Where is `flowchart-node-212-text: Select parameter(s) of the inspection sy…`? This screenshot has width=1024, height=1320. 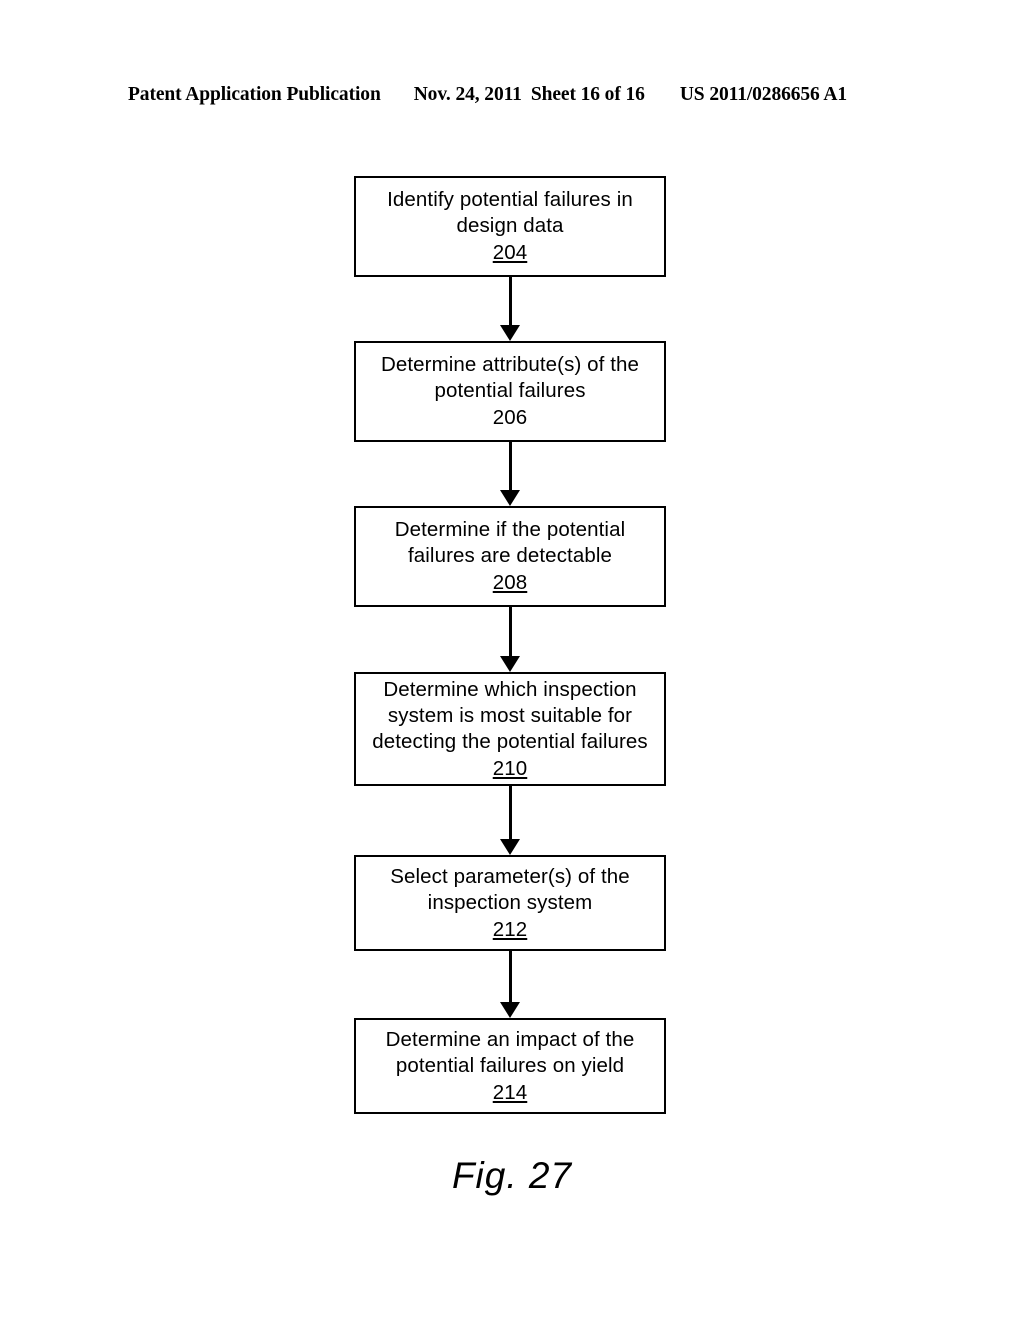 flowchart-node-212-text: Select parameter(s) of the inspection sy… is located at coordinates (510, 889).